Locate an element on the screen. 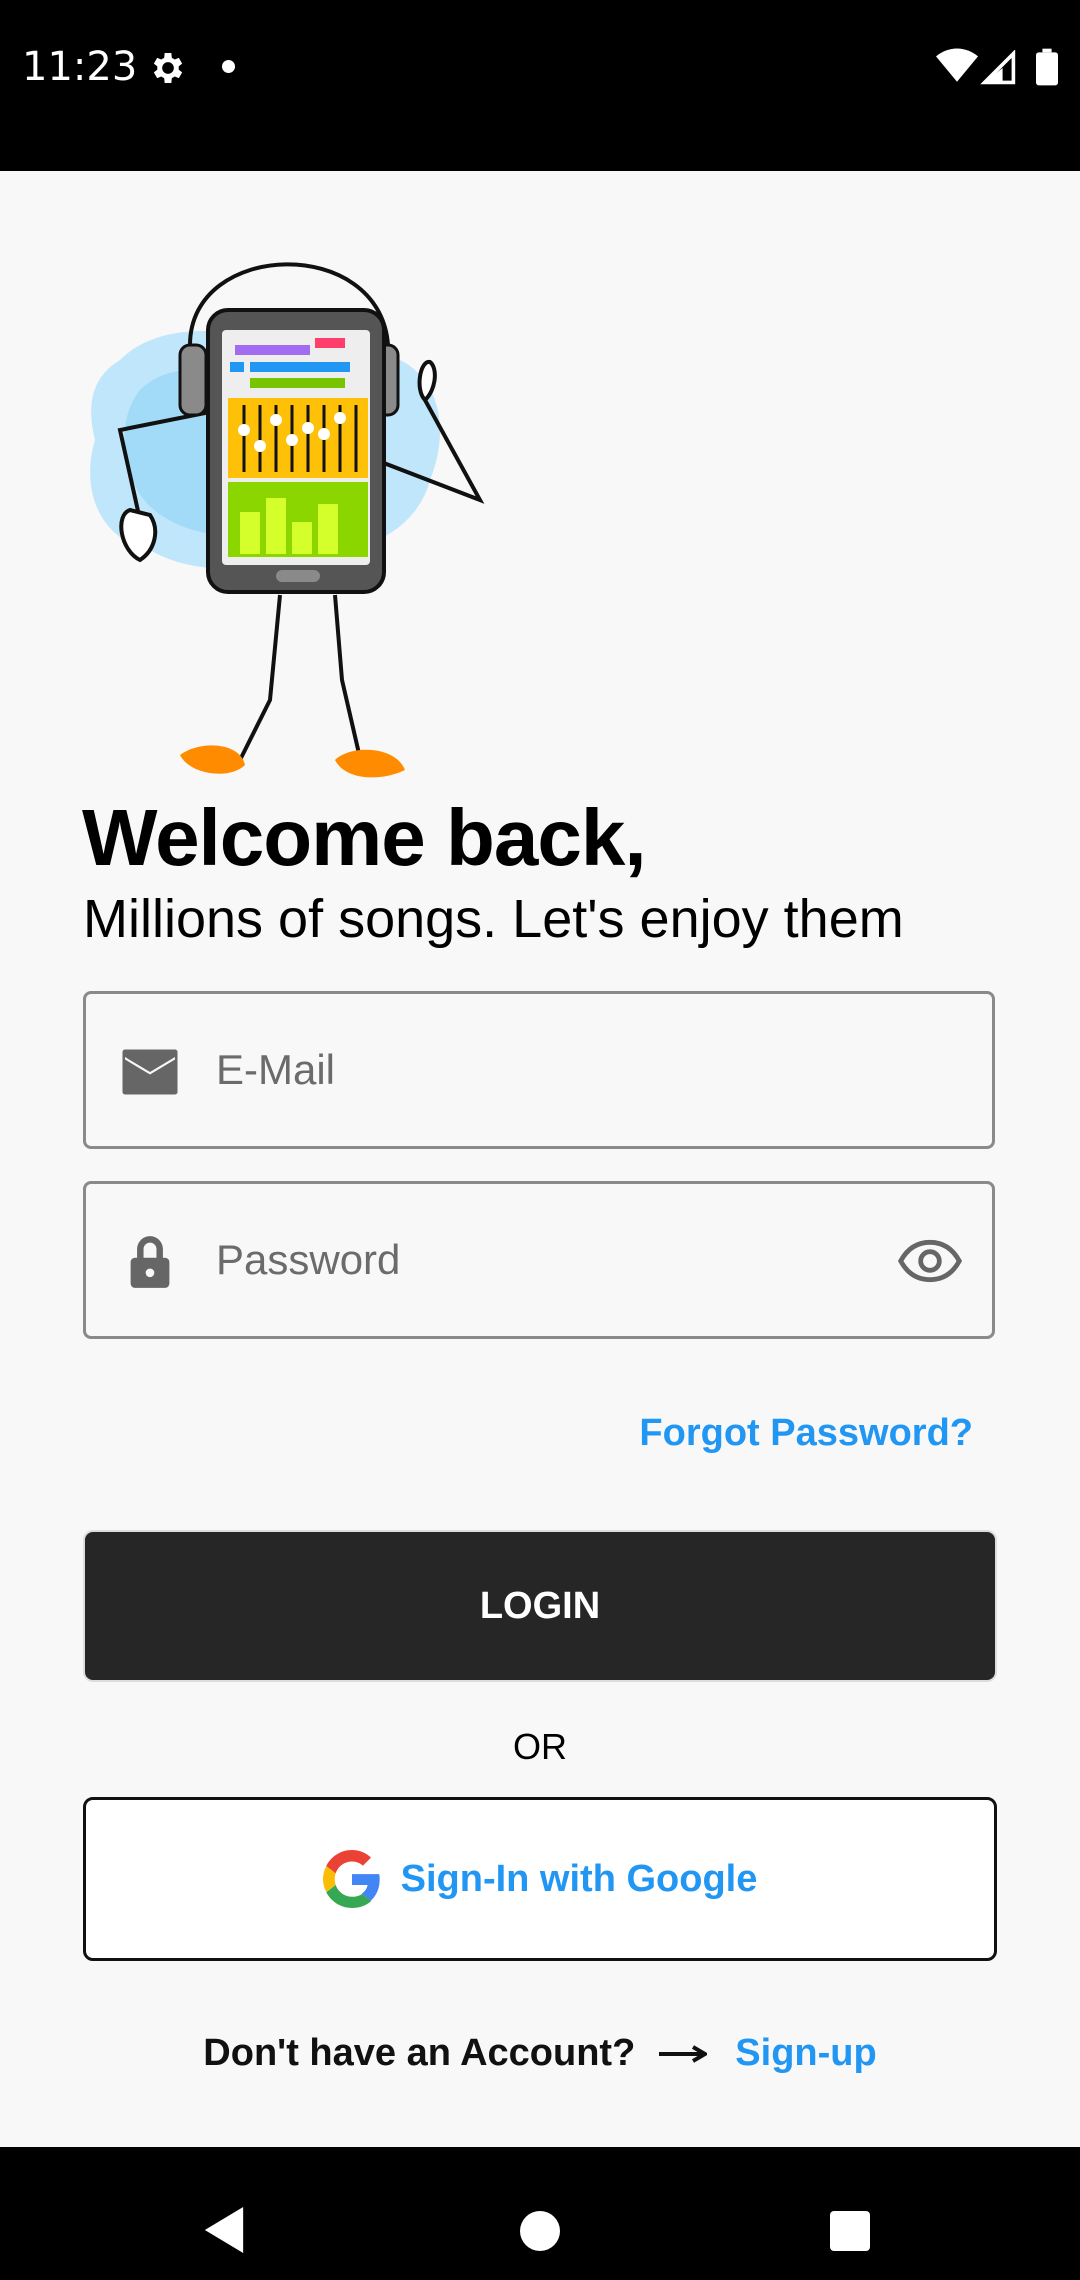  mail-icon is located at coordinates (150, 1072).